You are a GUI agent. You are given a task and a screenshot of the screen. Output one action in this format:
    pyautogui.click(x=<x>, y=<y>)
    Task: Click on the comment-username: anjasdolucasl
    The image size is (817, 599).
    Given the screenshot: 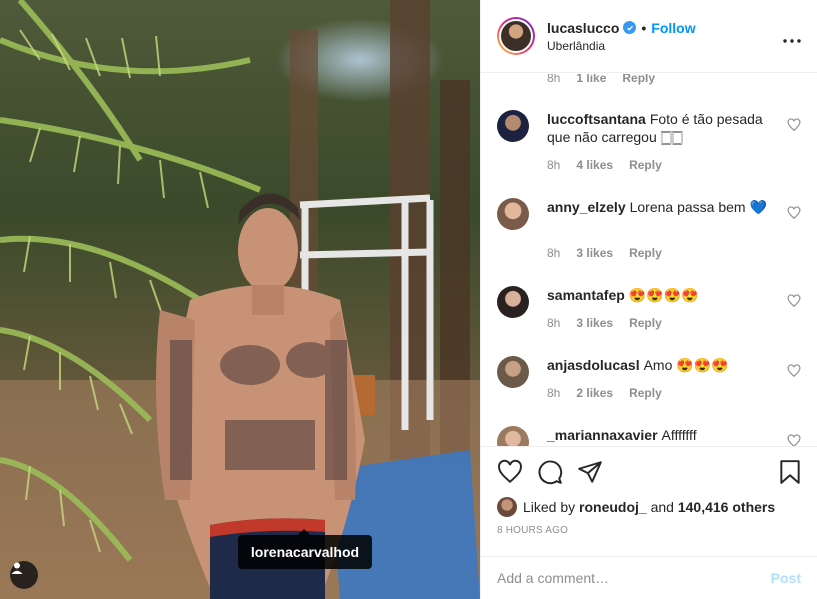 What is the action you would take?
    pyautogui.click(x=593, y=365)
    